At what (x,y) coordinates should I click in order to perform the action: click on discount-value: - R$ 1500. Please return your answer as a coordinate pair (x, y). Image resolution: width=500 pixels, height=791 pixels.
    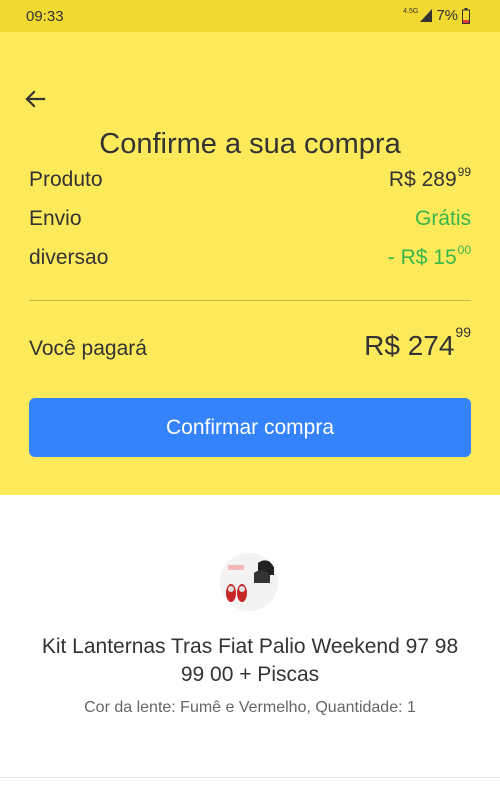
    Looking at the image, I should click on (429, 256).